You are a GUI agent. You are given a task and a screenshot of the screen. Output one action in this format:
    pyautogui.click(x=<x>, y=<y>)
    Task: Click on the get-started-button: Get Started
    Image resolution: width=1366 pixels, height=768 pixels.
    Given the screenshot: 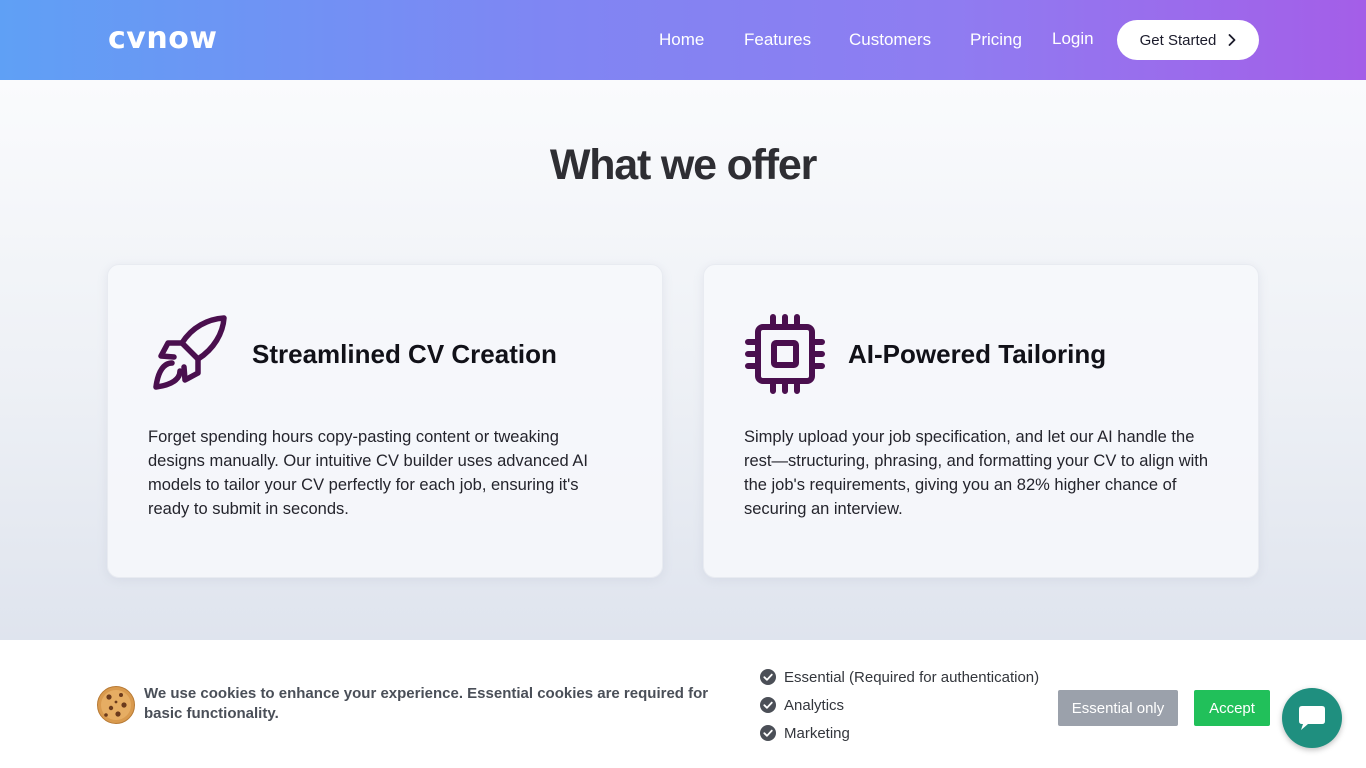 What is the action you would take?
    pyautogui.click(x=1188, y=40)
    